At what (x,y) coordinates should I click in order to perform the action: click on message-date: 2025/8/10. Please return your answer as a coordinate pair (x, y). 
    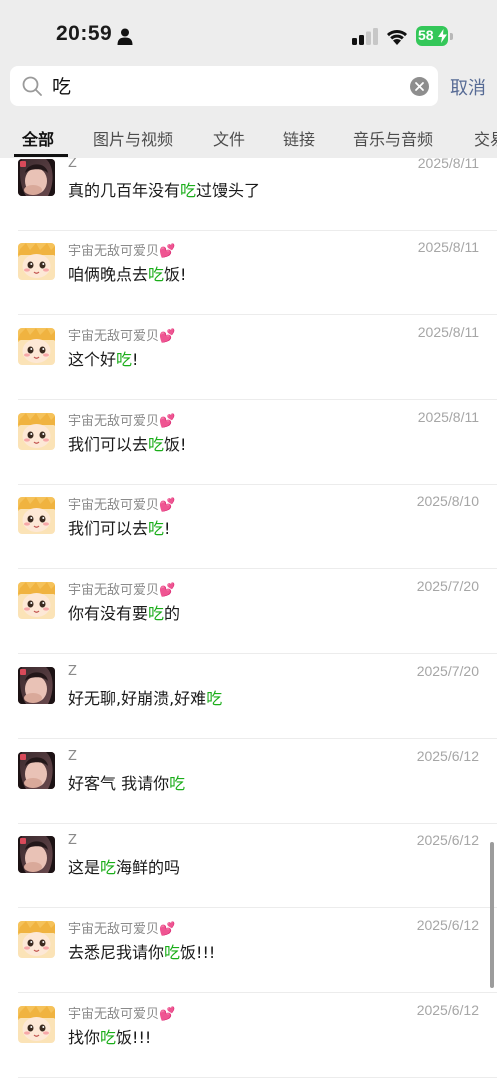
    Looking at the image, I should click on (447, 501).